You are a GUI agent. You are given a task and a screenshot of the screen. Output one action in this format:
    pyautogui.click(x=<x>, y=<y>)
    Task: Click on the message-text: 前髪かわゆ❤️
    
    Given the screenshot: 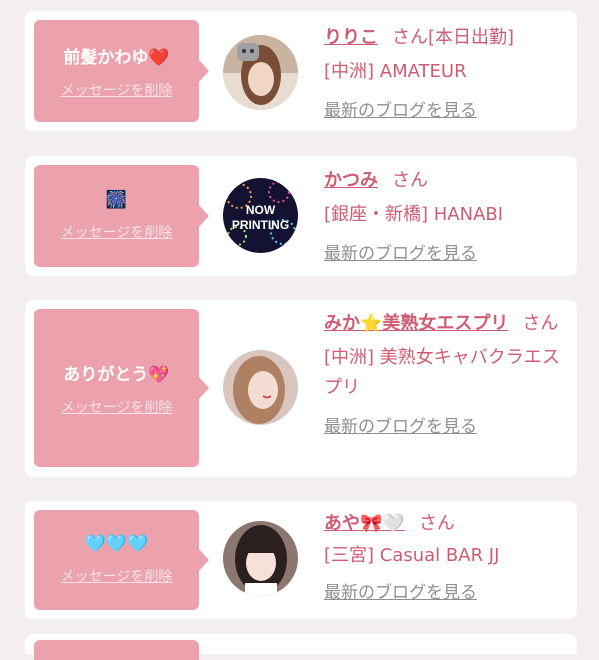 What is the action you would take?
    pyautogui.click(x=116, y=57)
    